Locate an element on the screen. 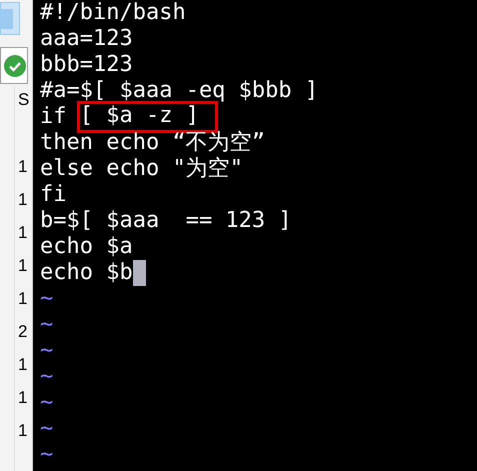 Image resolution: width=477 pixels, height=471 pixels. code-line: b=$[ $aaa == 123 ] is located at coordinates (166, 221).